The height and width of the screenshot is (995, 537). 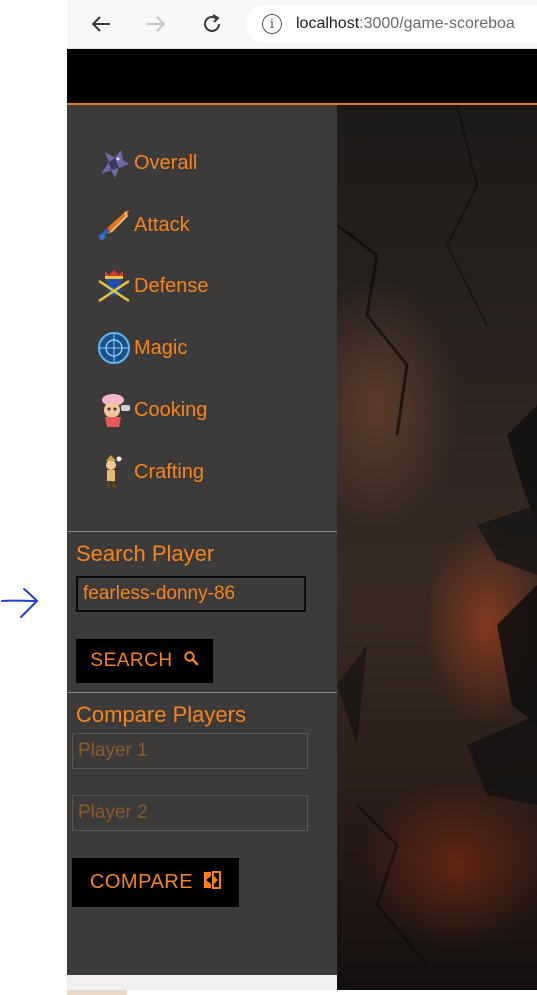 I want to click on magic-orb-icon, so click(x=114, y=348).